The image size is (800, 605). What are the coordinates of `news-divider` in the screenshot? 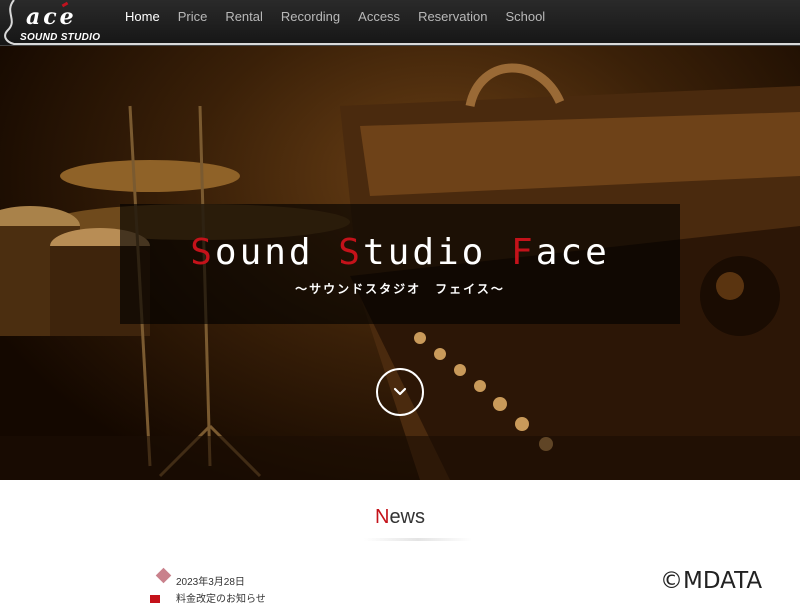 It's located at (418, 539).